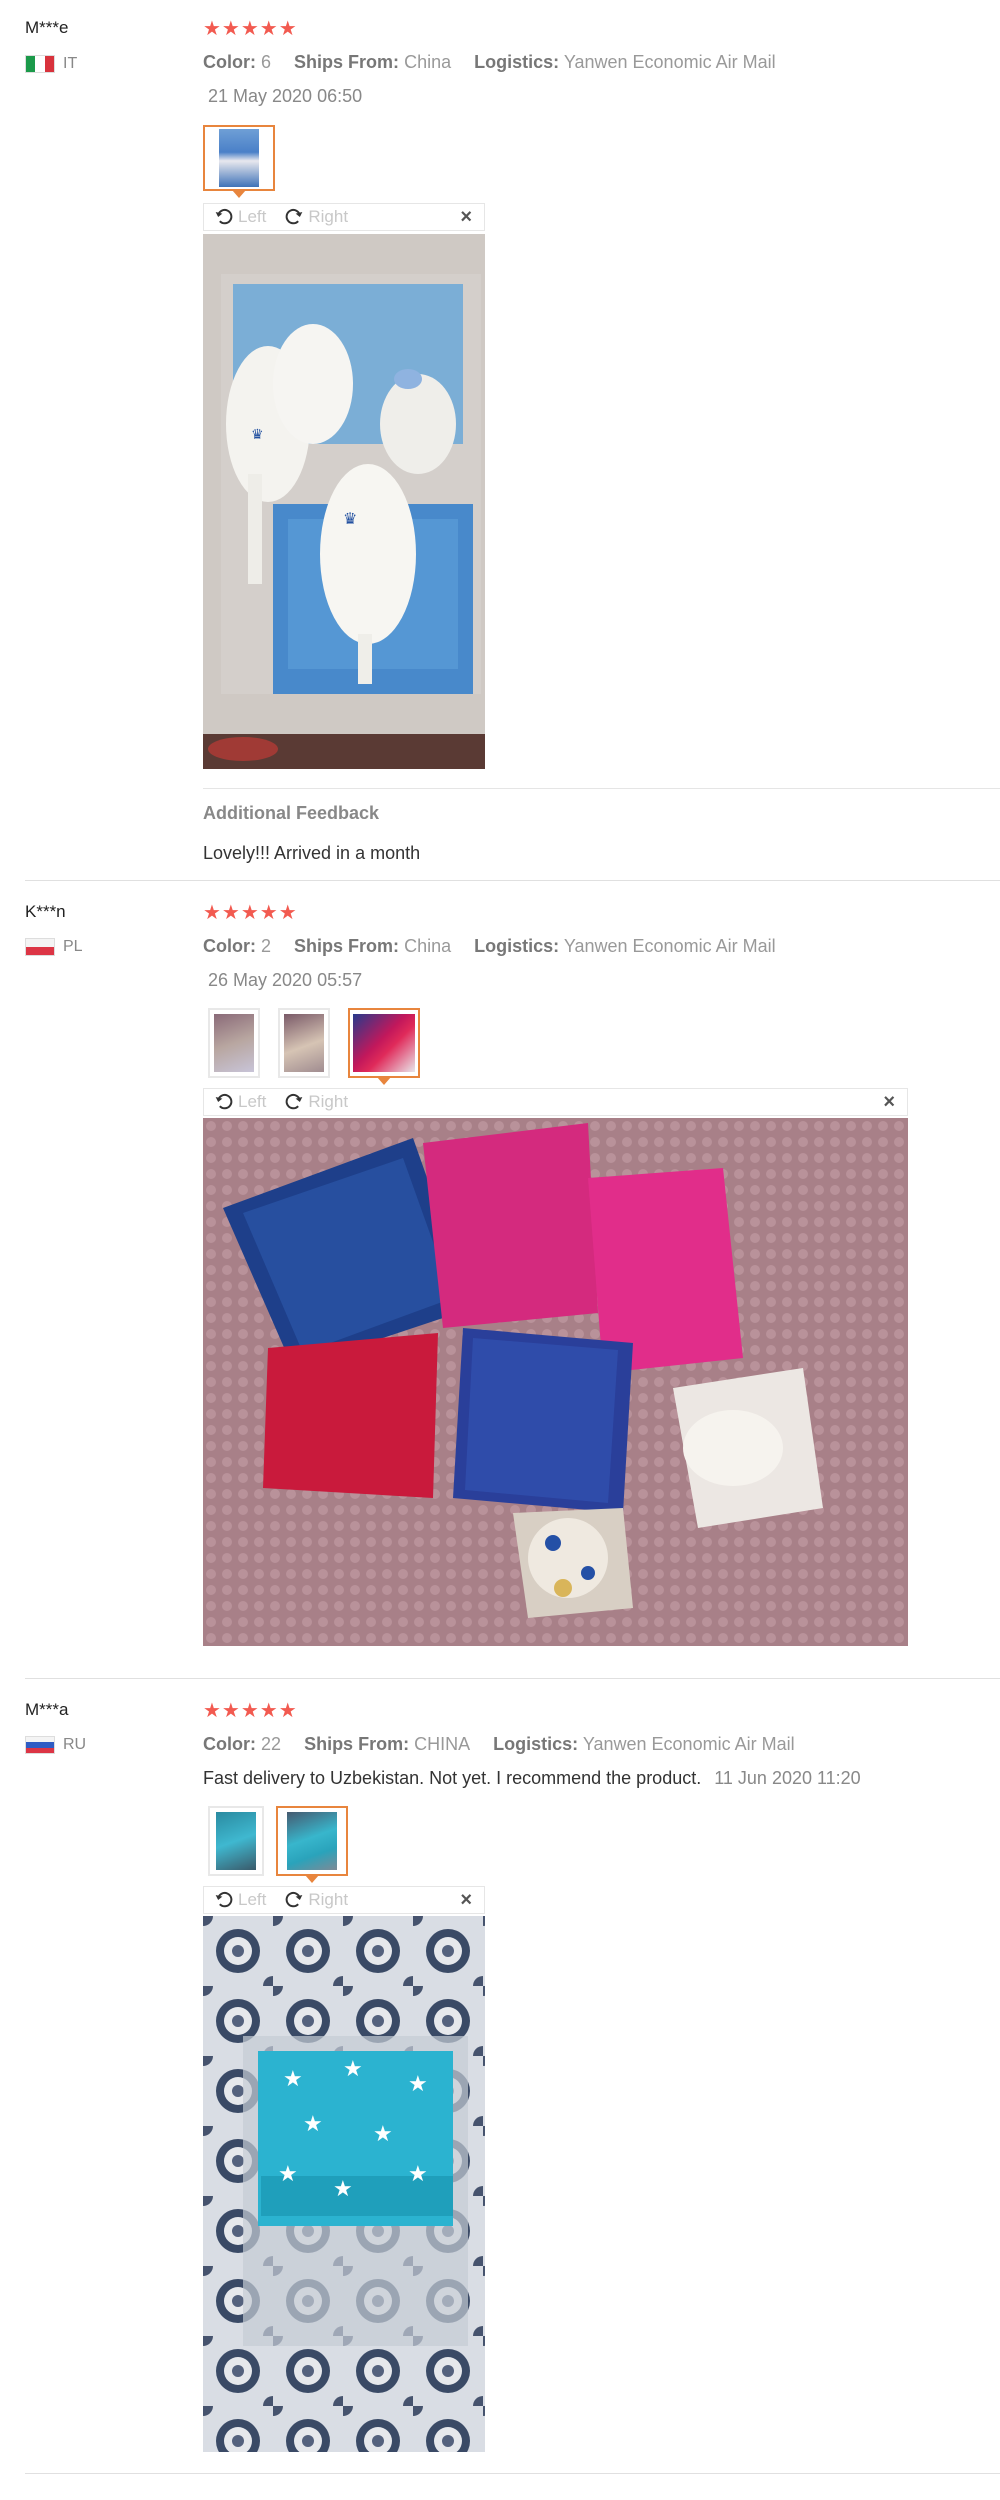  I want to click on reviewer-country: IT, so click(51, 64).